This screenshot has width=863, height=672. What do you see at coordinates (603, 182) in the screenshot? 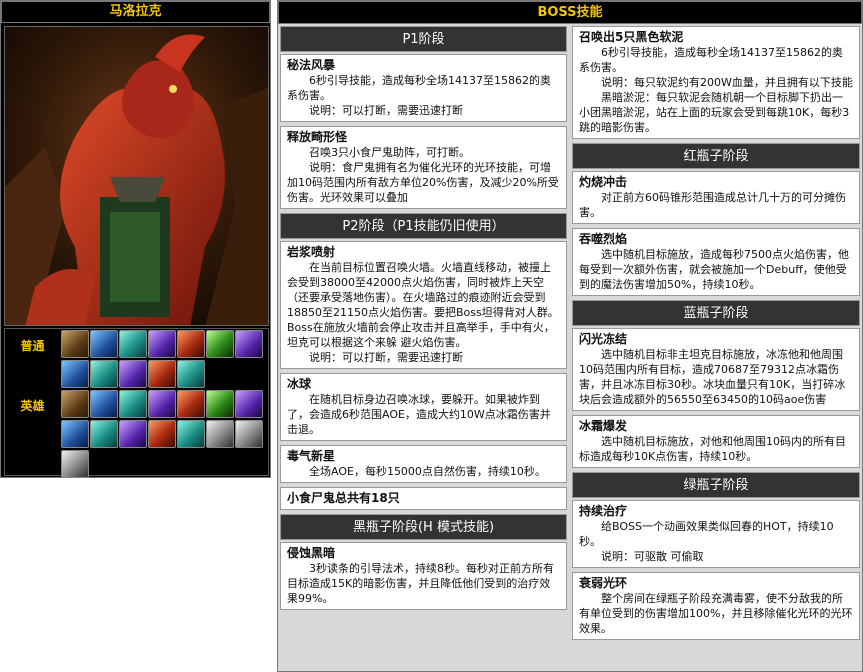
I see `skill-title: 灼烧冲击` at bounding box center [603, 182].